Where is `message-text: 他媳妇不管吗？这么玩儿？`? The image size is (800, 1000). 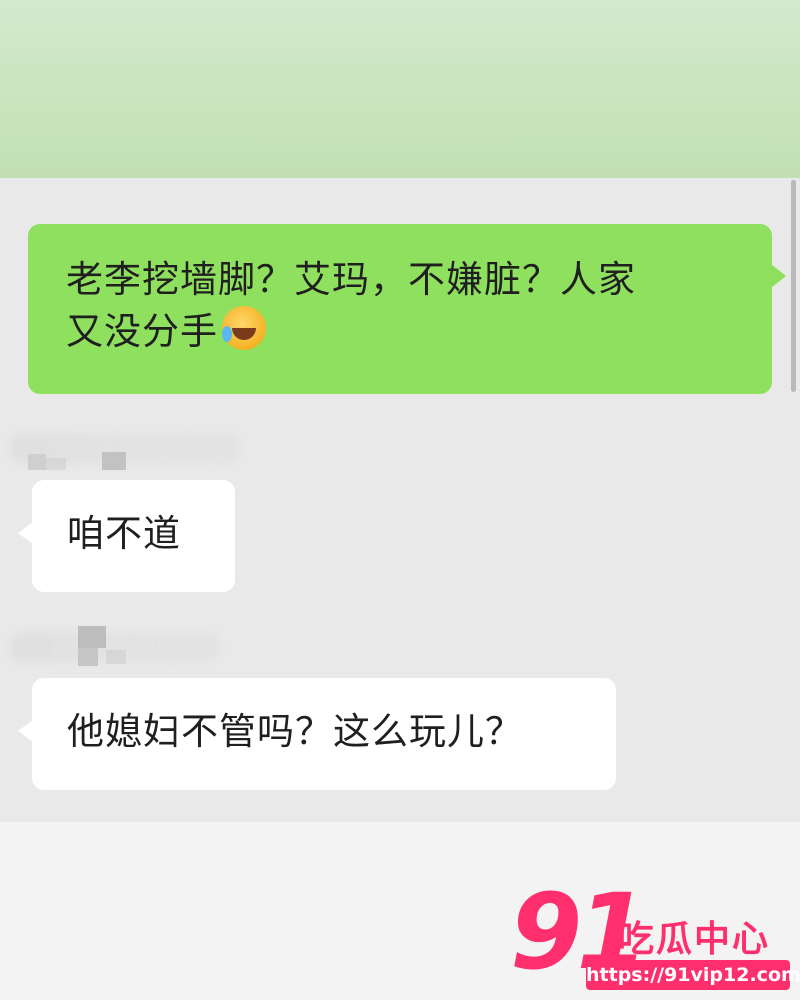 message-text: 他媳妇不管吗？这么玩儿？ is located at coordinates (295, 731).